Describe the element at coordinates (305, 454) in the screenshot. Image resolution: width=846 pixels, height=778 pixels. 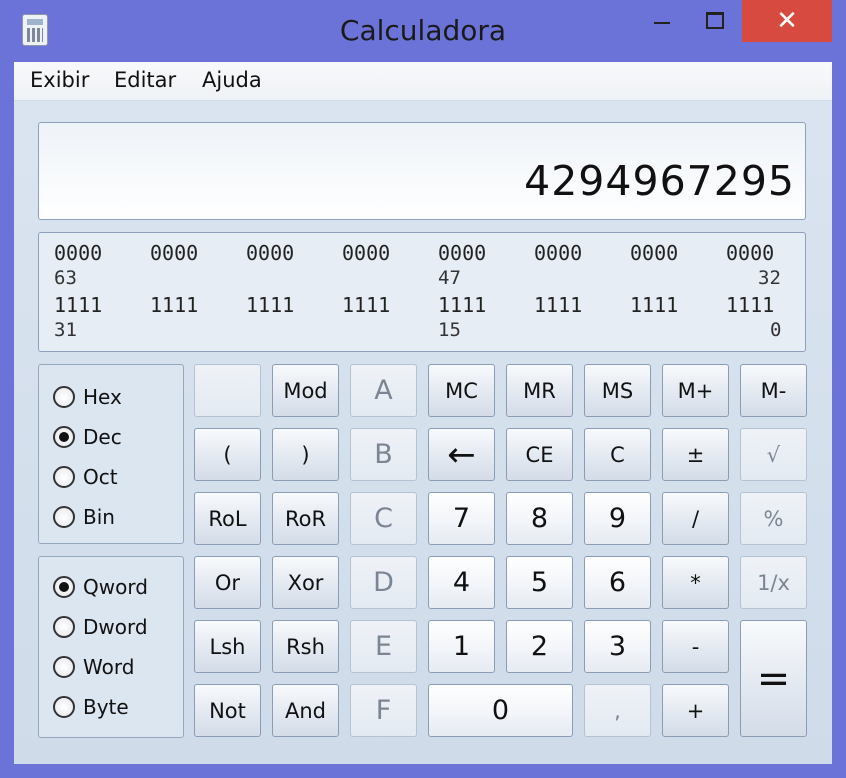
I see `key-close-paren: )` at that location.